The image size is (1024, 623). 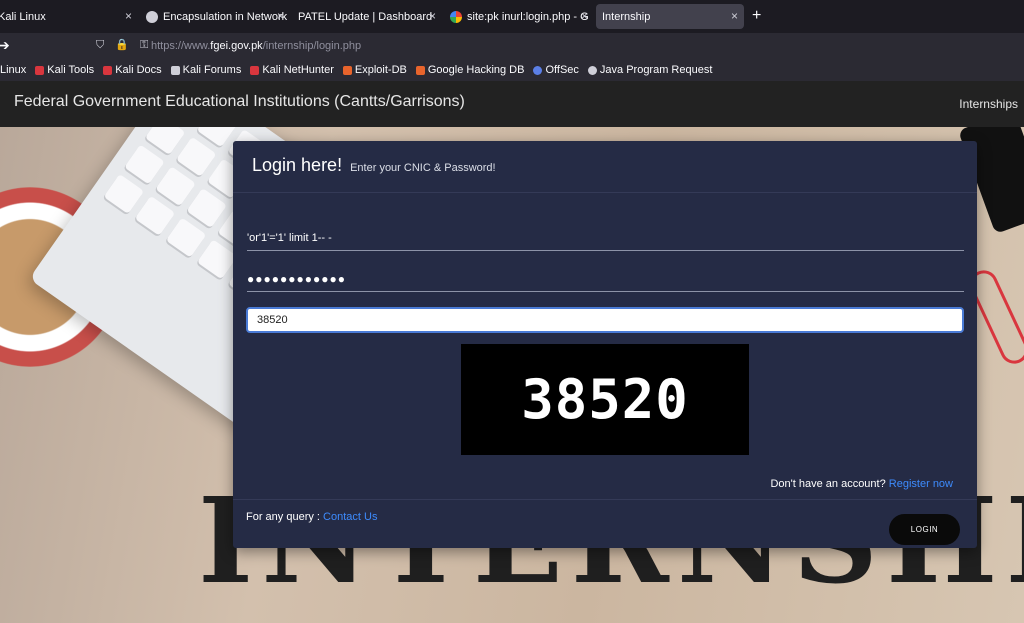 What do you see at coordinates (476, 70) in the screenshot?
I see `bookmark-label: Google Hacking DB` at bounding box center [476, 70].